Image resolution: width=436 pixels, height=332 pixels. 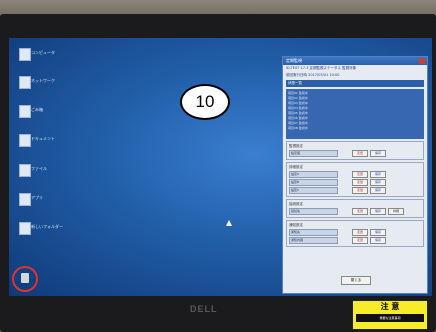 What do you see at coordinates (390, 306) in the screenshot?
I see `sticker-title: 注 意` at bounding box center [390, 306].